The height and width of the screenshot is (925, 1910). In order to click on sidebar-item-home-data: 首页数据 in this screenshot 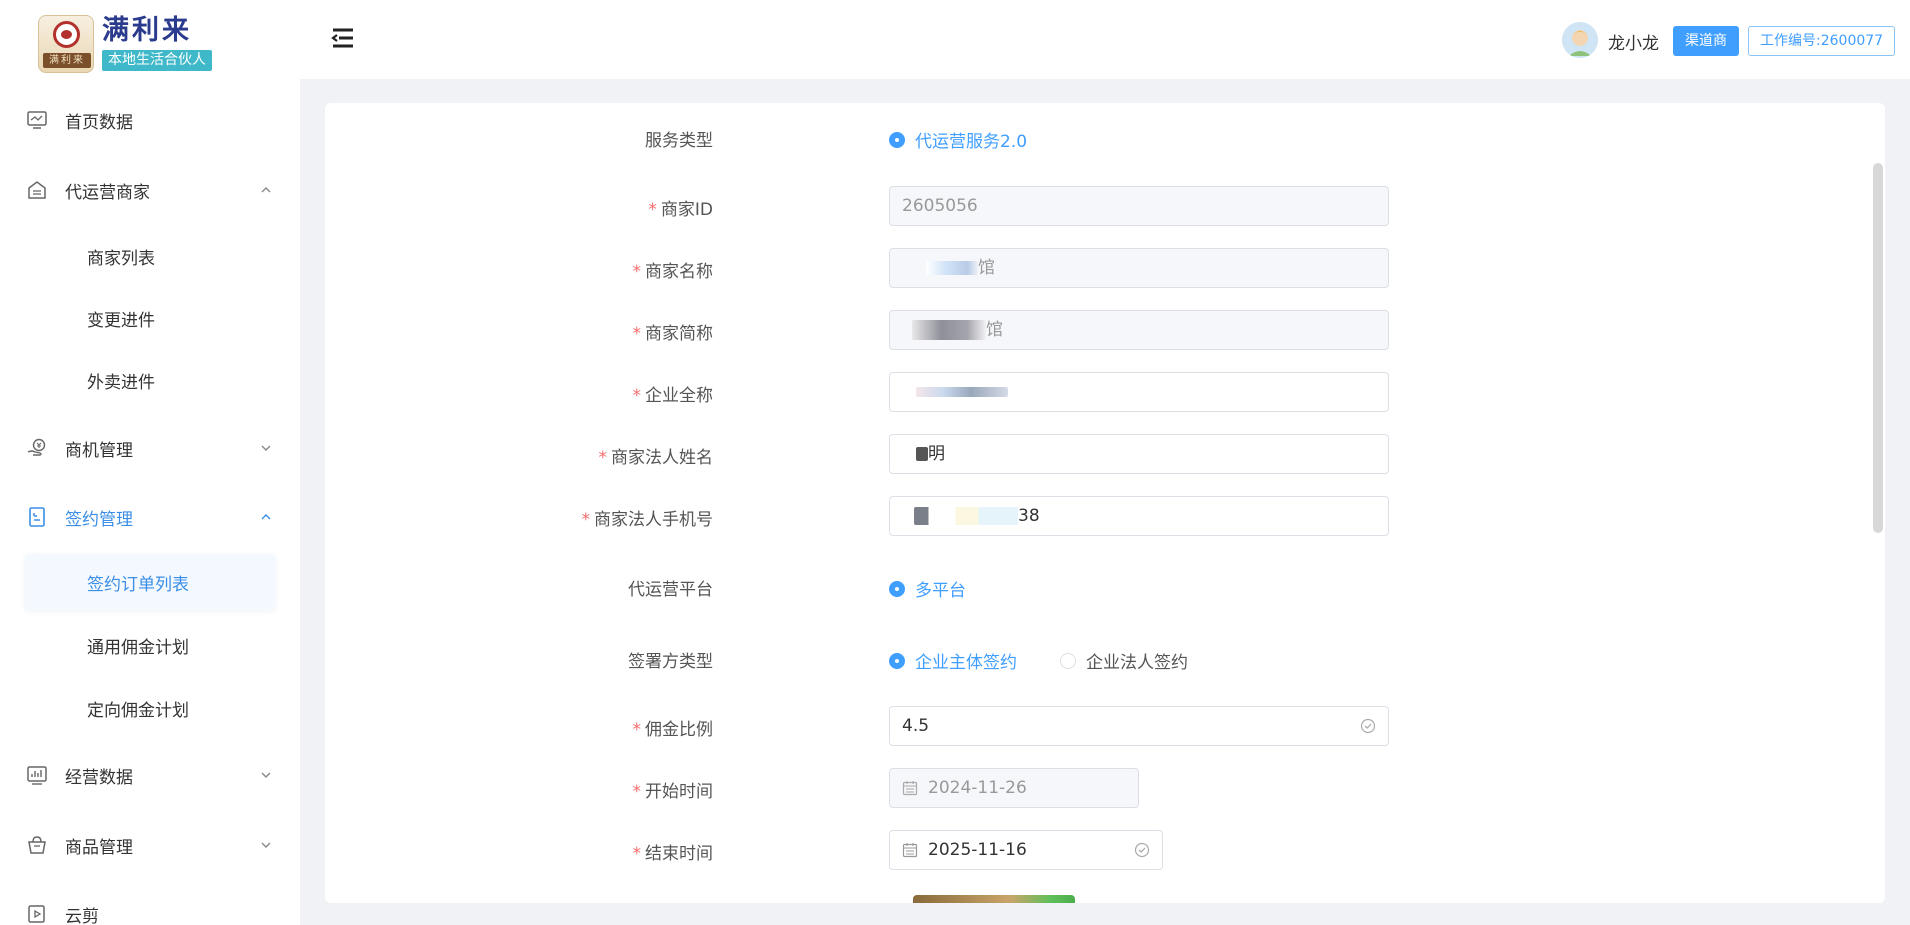, I will do `click(150, 120)`.